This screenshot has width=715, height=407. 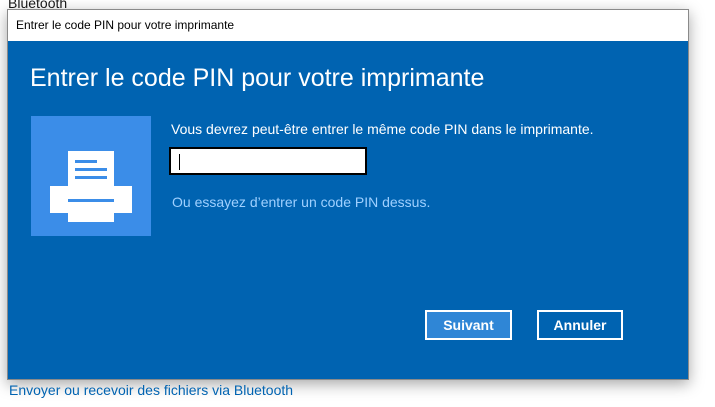 What do you see at coordinates (179, 162) in the screenshot?
I see `text-caret` at bounding box center [179, 162].